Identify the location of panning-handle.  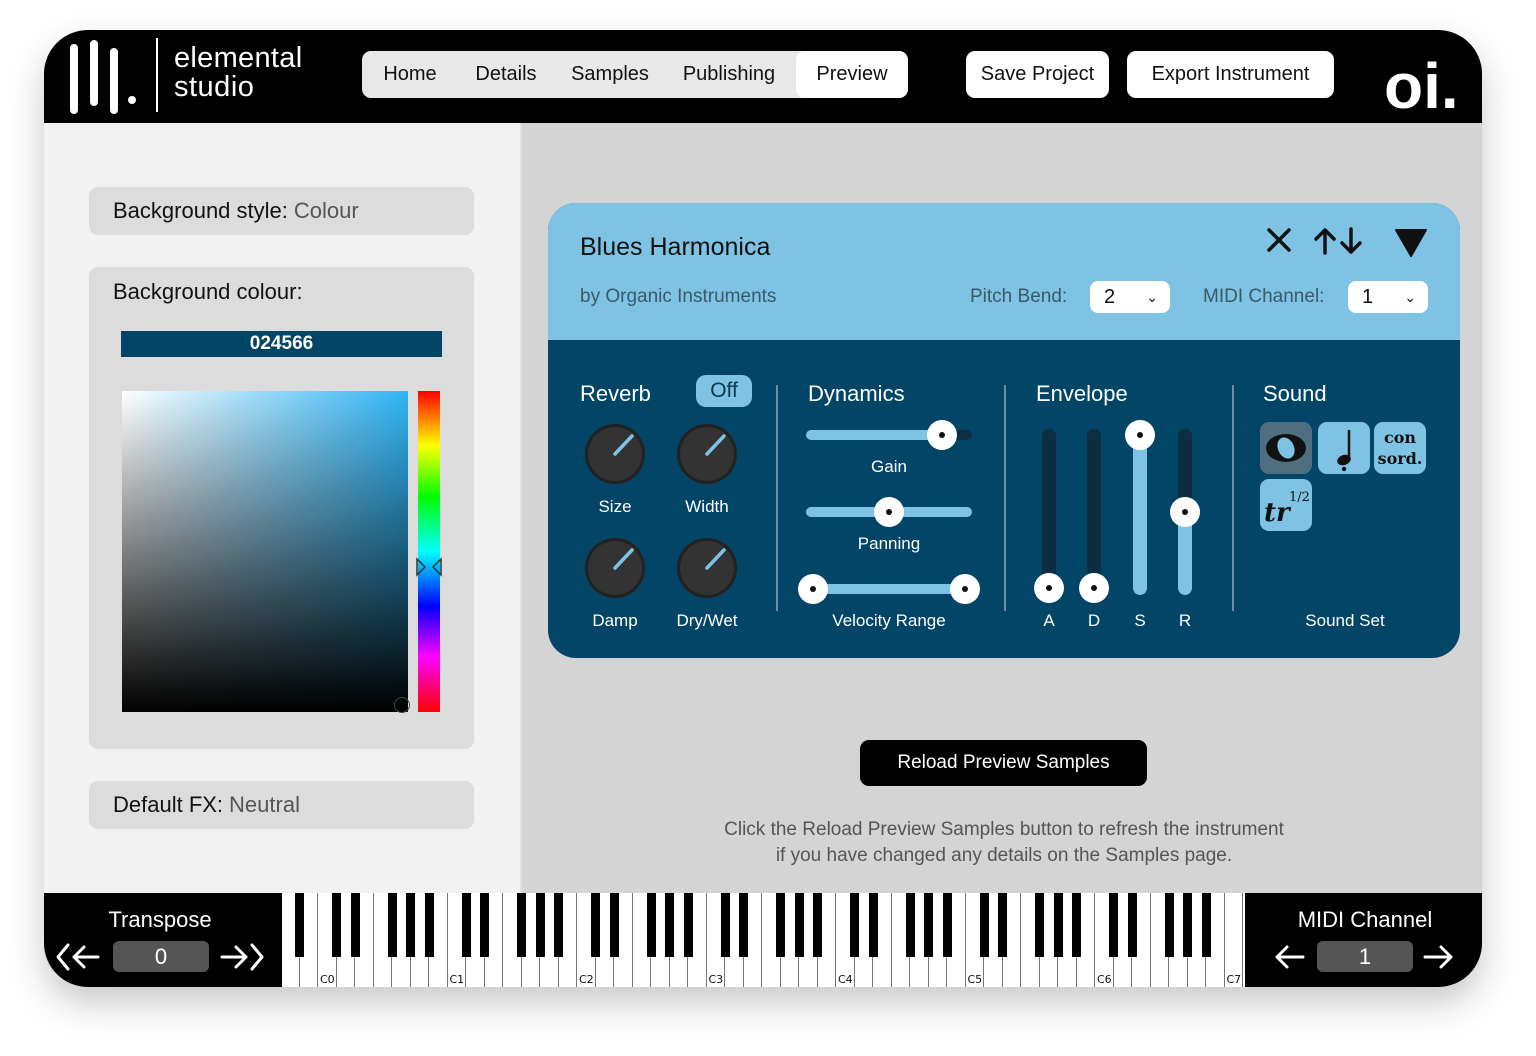
(889, 512).